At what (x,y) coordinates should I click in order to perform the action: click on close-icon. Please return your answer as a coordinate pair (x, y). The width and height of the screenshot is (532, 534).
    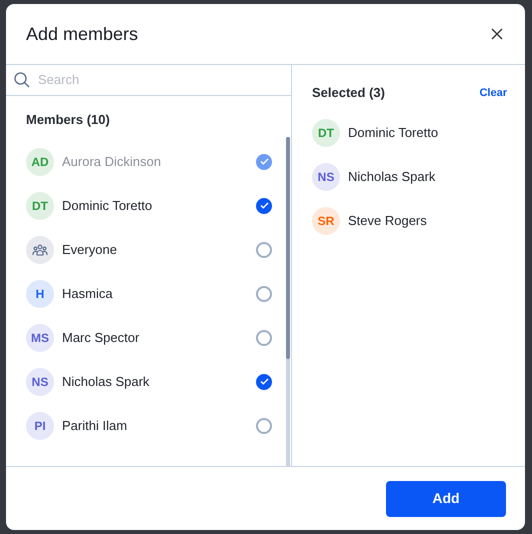
    Looking at the image, I should click on (497, 34).